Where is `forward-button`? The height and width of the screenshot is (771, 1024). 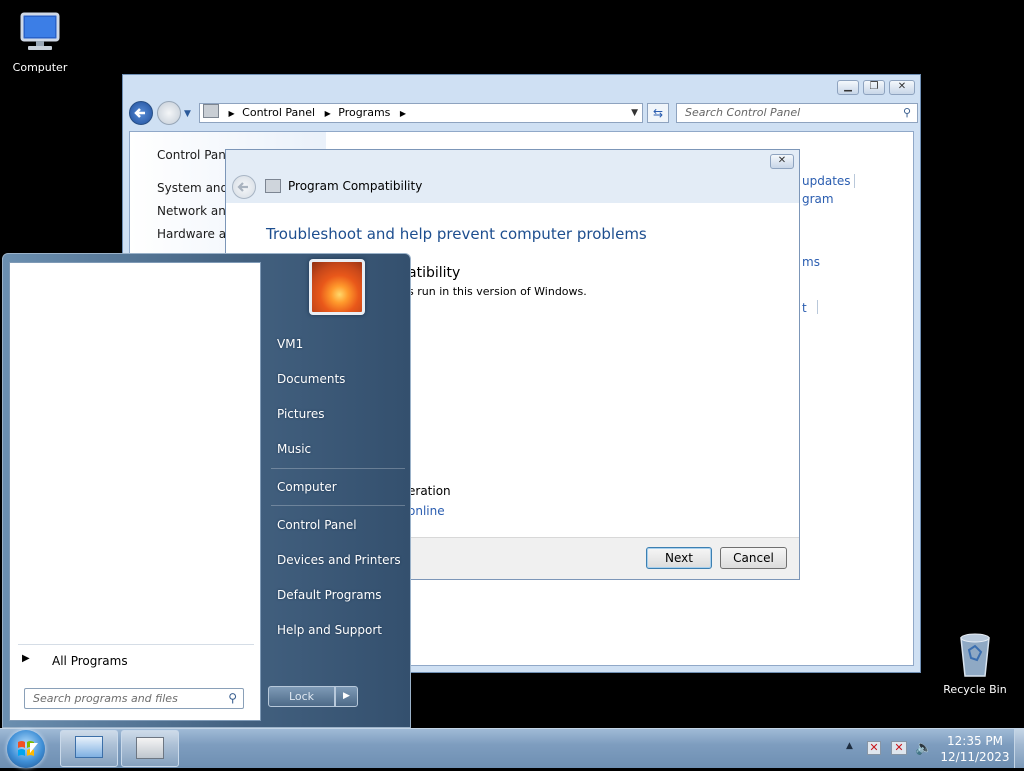
forward-button is located at coordinates (169, 113).